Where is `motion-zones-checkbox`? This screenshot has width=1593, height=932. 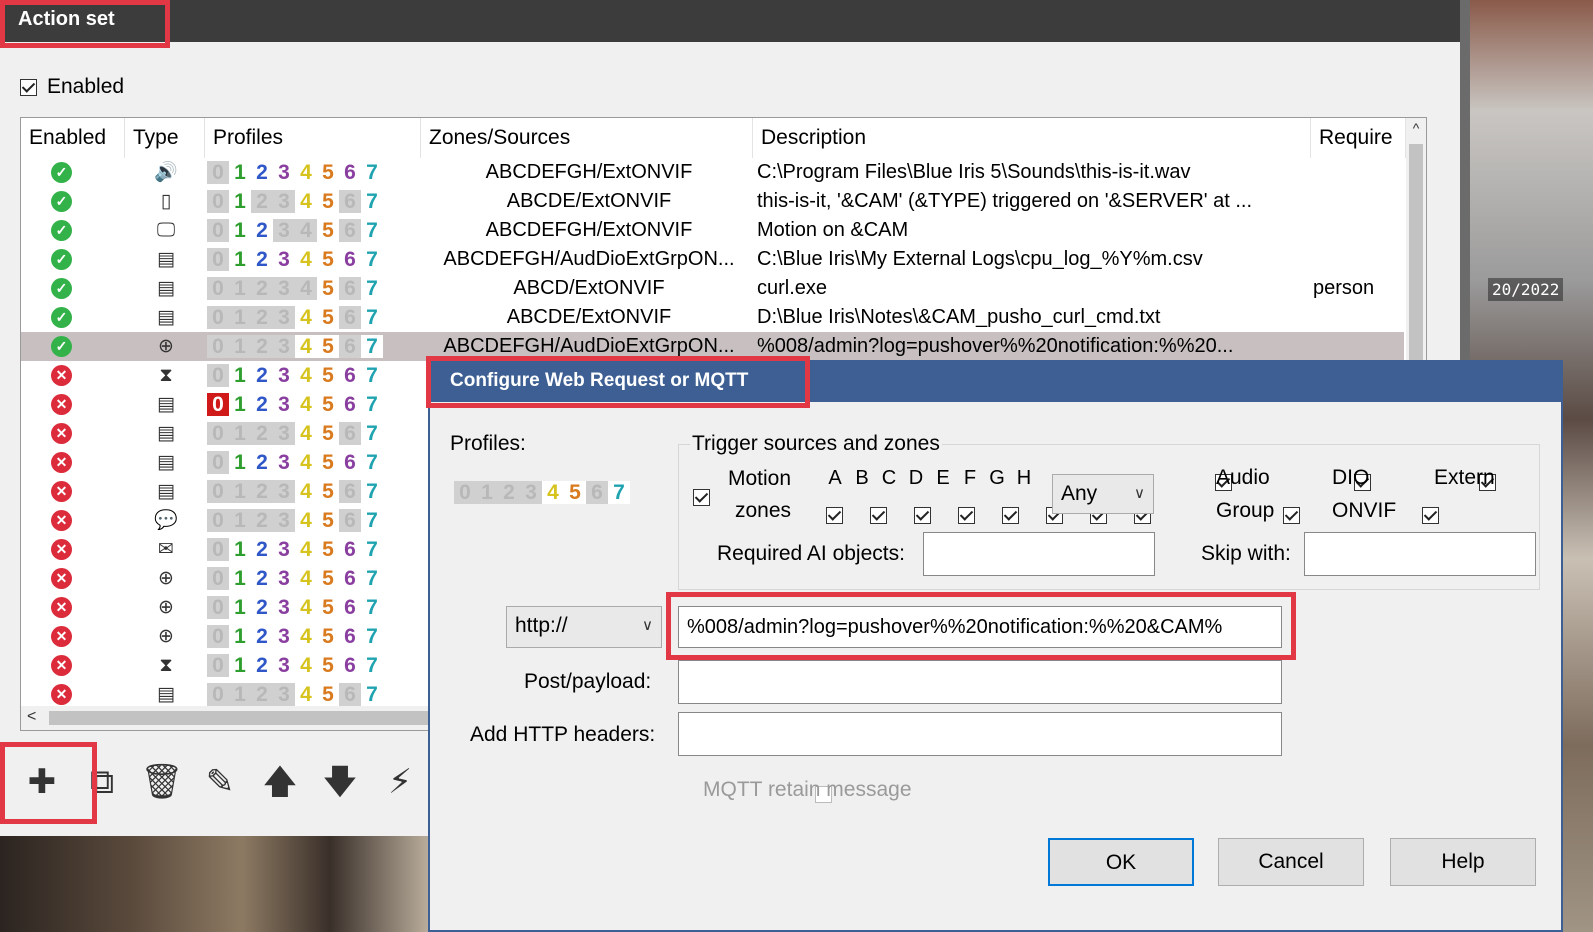
motion-zones-checkbox is located at coordinates (701, 497).